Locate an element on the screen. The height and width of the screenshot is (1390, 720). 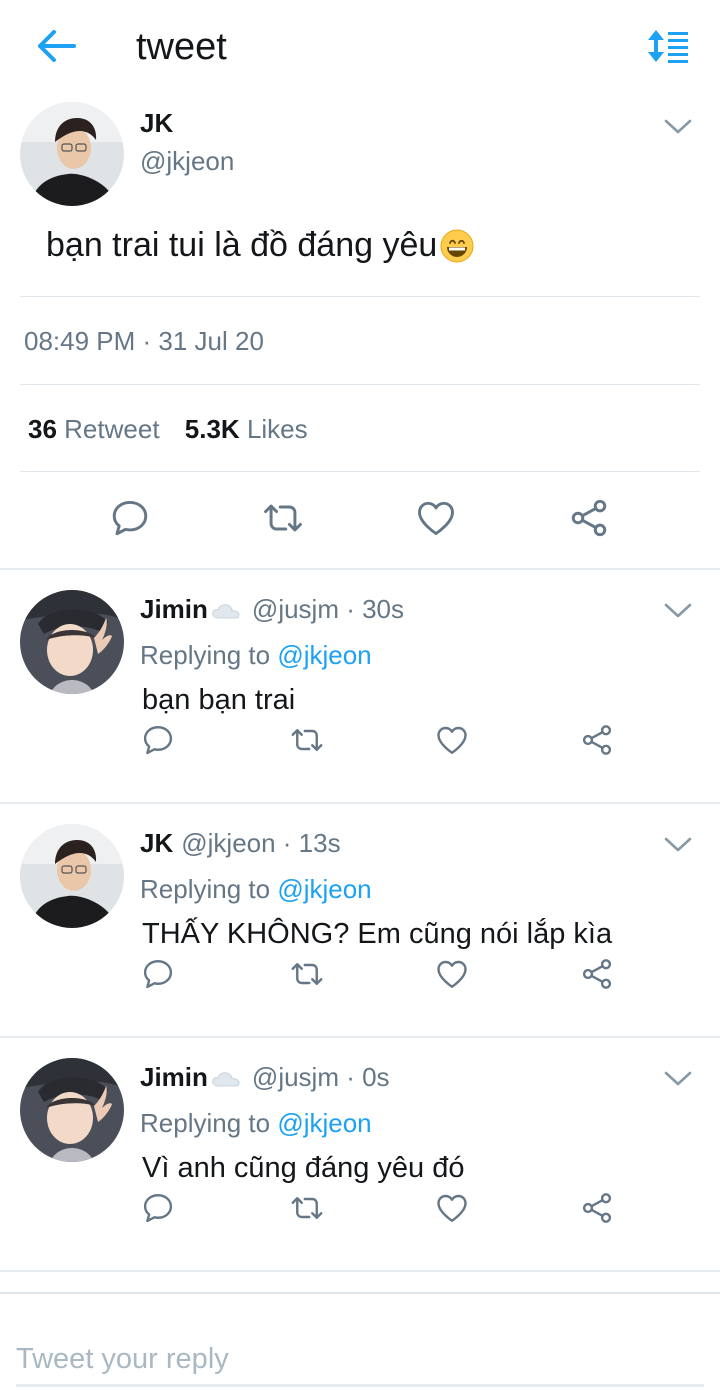
reply-header: Jimin @jusjm · 30s is located at coordinates (272, 609).